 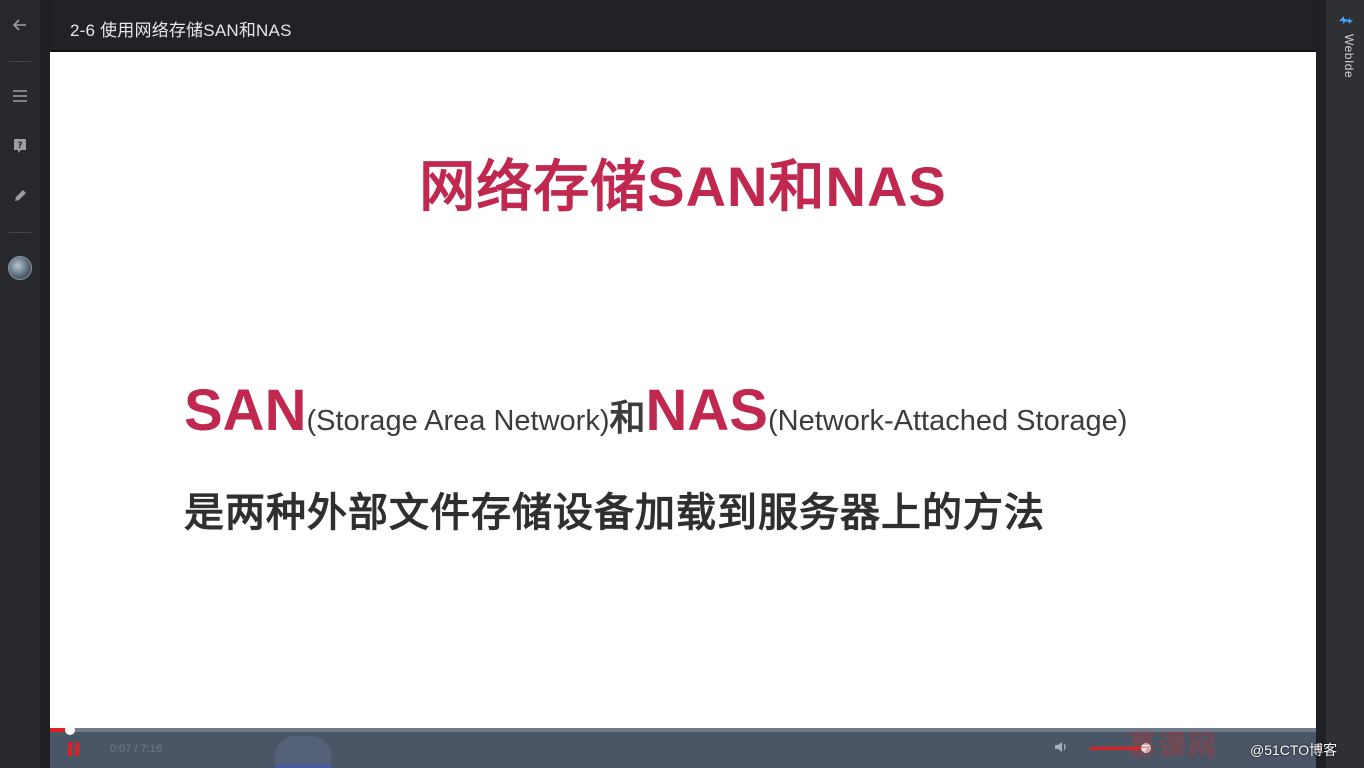 What do you see at coordinates (1061, 749) in the screenshot?
I see `volume-icon` at bounding box center [1061, 749].